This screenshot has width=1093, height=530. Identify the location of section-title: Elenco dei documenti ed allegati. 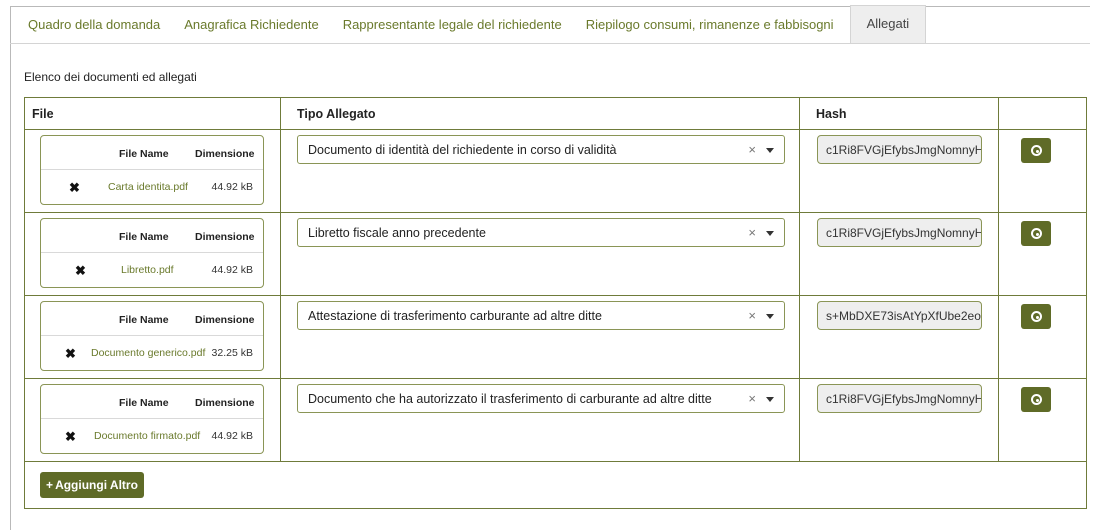
(110, 77).